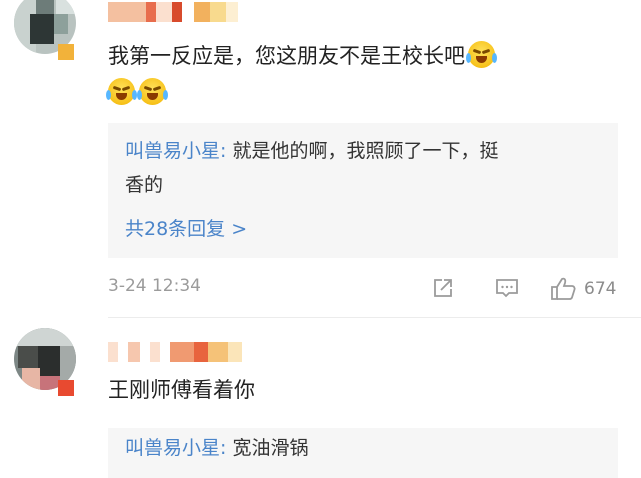 Image resolution: width=641 pixels, height=478 pixels. I want to click on like-button: 674, so click(582, 289).